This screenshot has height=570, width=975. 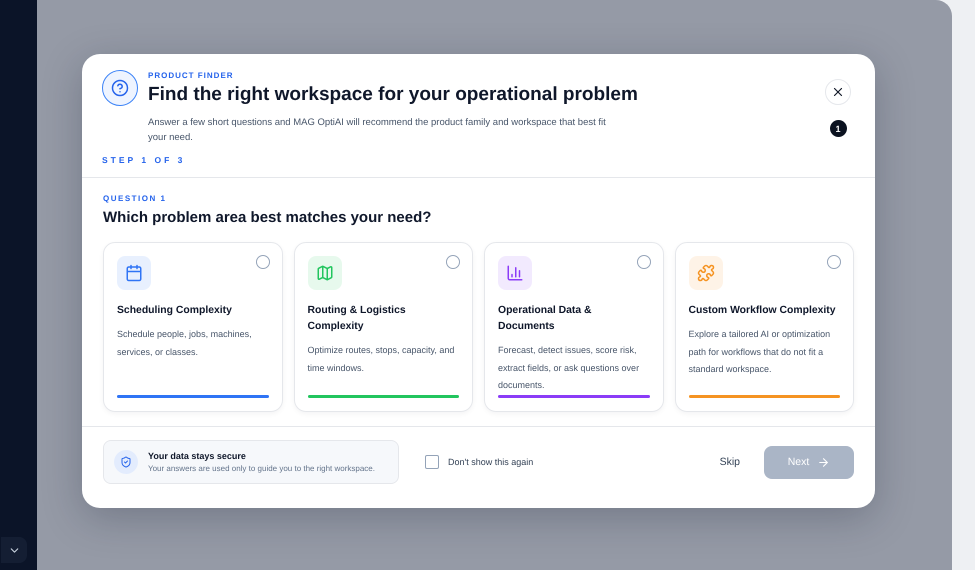 I want to click on option-title: Operational Data & Documents, so click(x=545, y=319).